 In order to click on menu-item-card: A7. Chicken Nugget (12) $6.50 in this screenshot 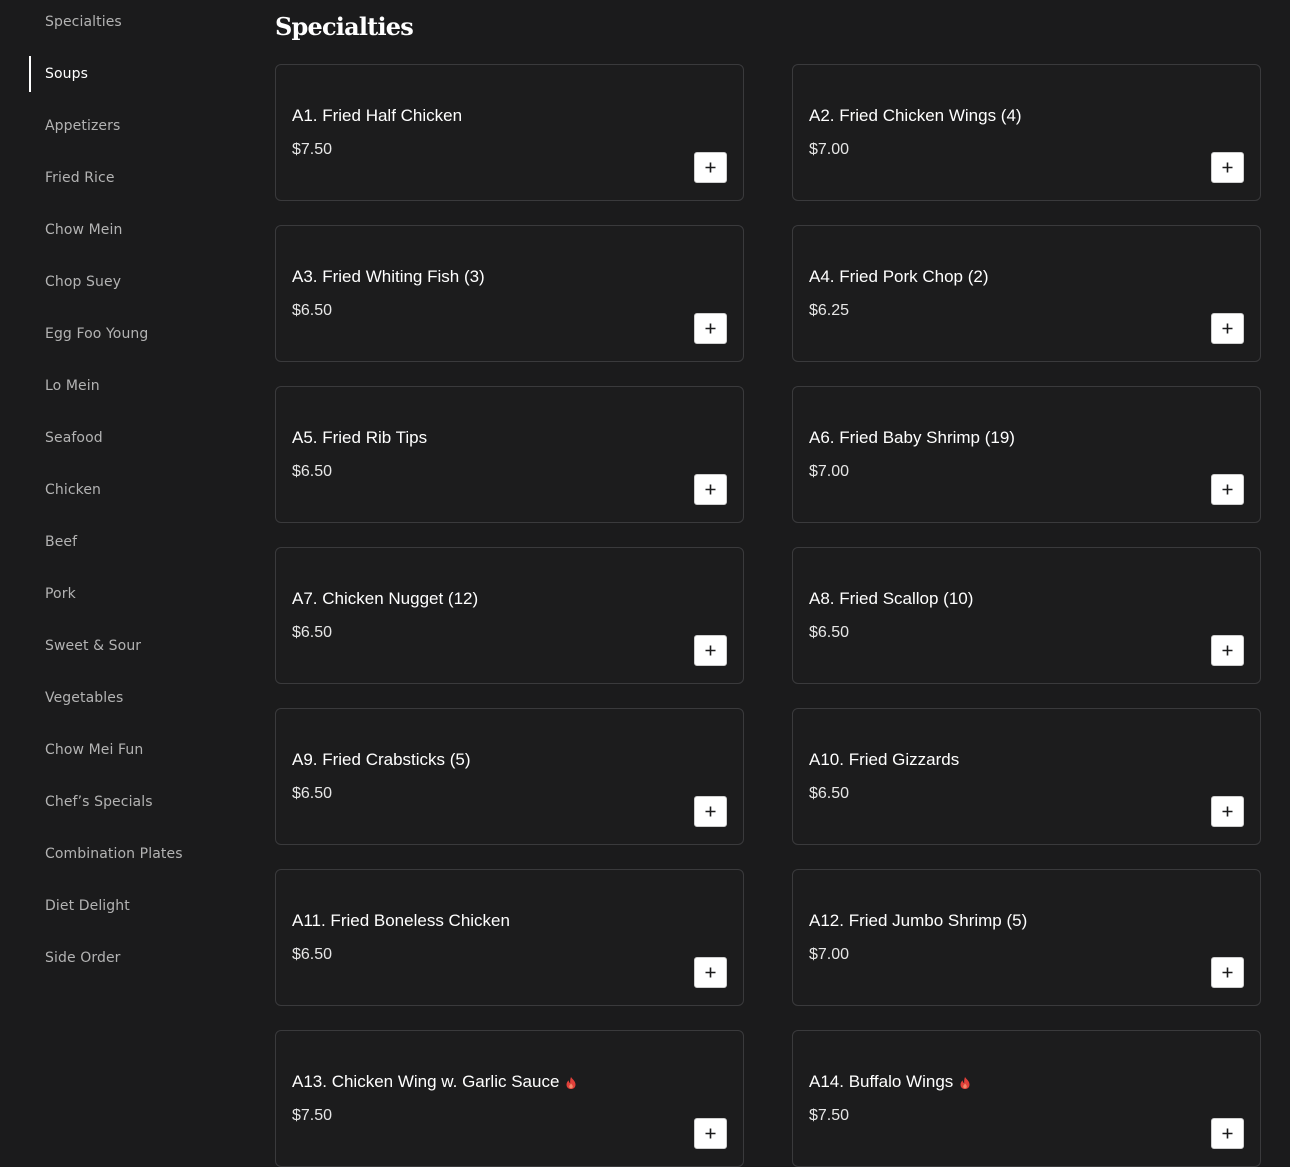, I will do `click(509, 615)`.